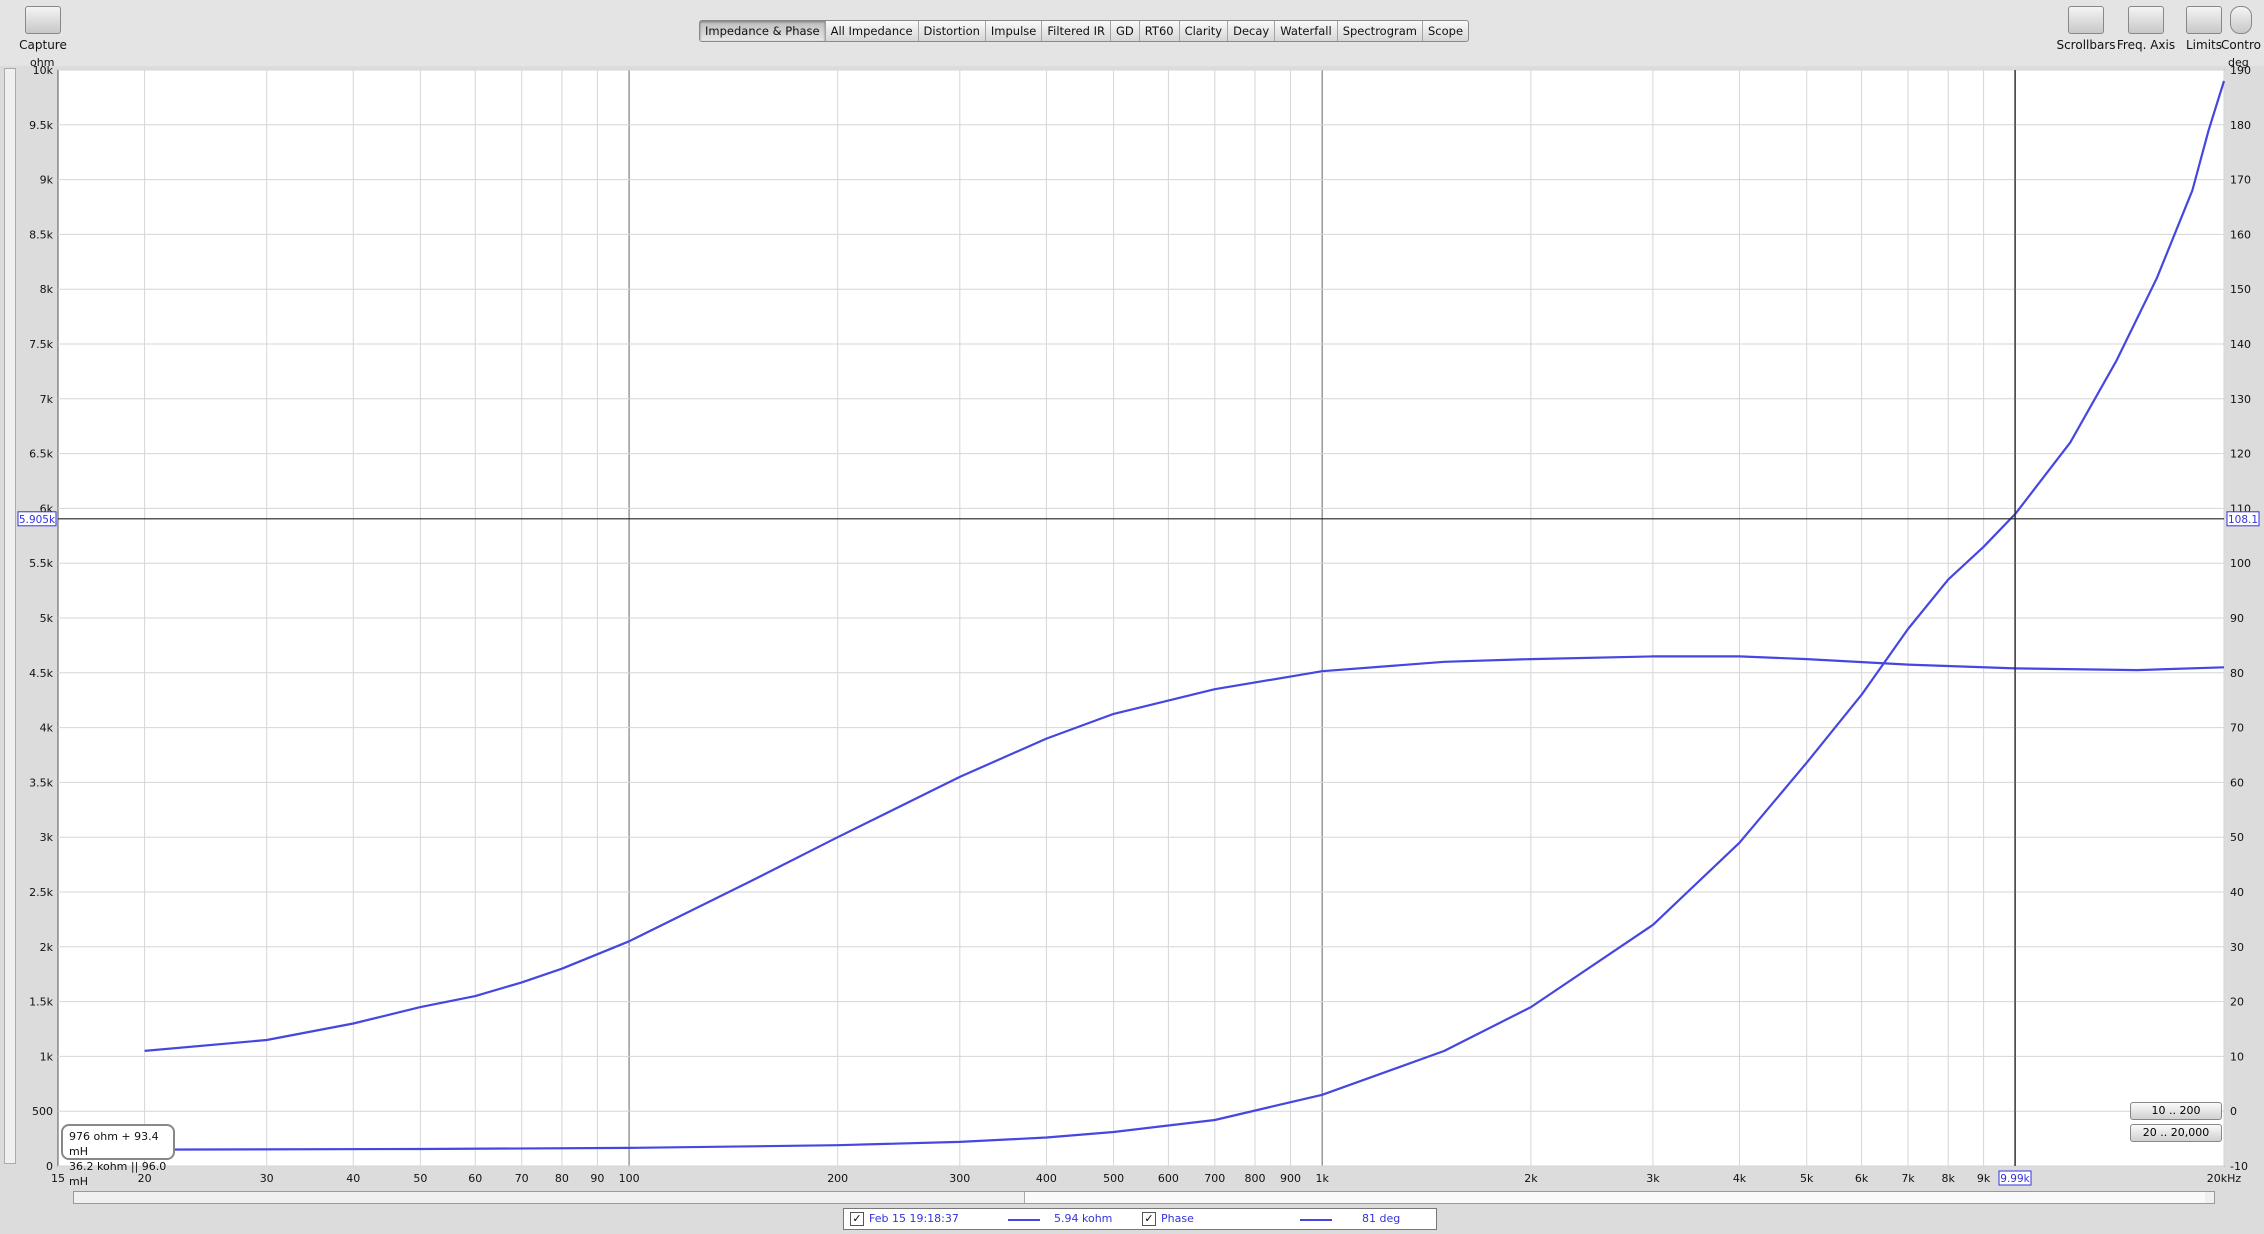 This screenshot has width=2264, height=1234. I want to click on y-left-tick-label: 4.5k, so click(41, 673).